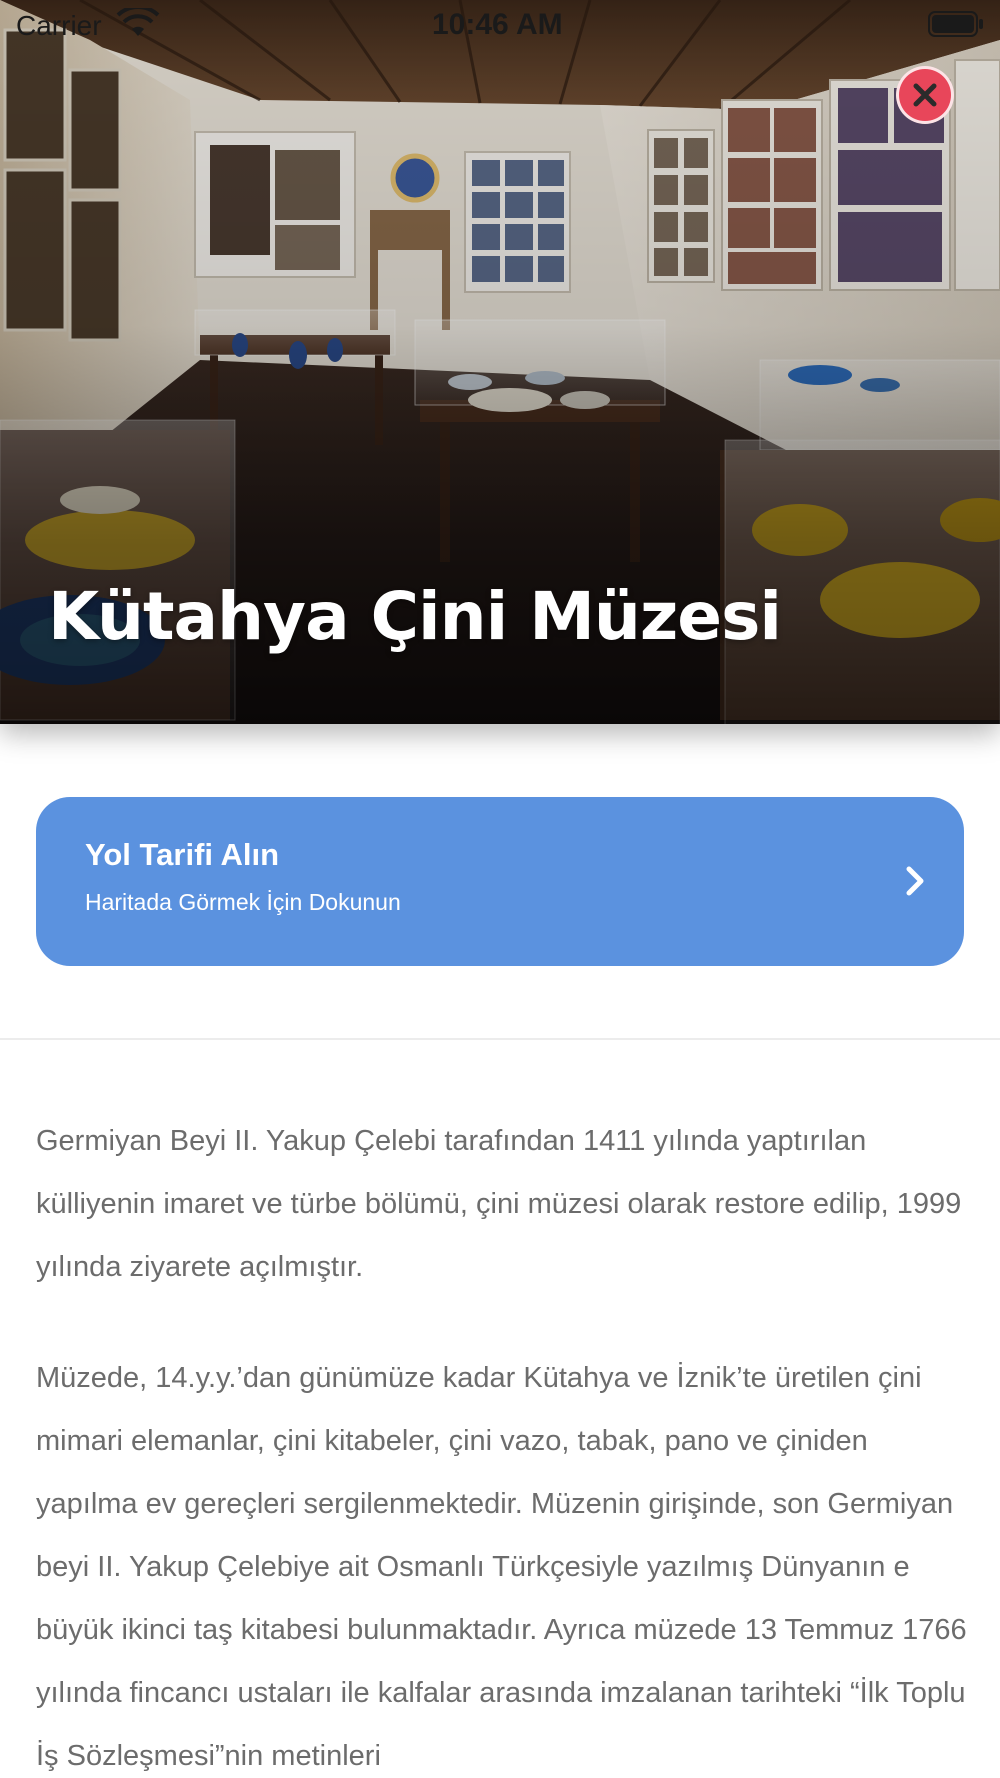  Describe the element at coordinates (915, 881) in the screenshot. I see `chevron-right-icon` at that location.